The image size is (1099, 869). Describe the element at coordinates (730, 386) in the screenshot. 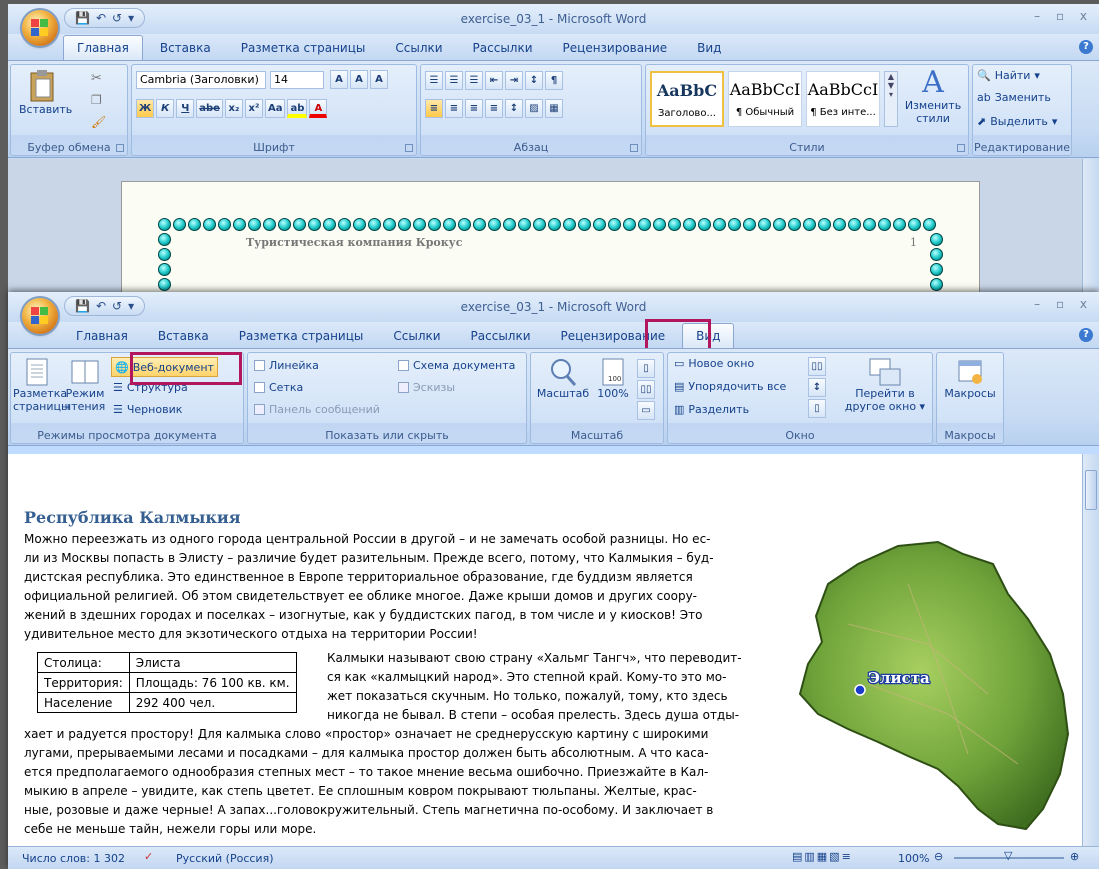

I see `arrange-all-button: ▤ Упорядочить все` at that location.